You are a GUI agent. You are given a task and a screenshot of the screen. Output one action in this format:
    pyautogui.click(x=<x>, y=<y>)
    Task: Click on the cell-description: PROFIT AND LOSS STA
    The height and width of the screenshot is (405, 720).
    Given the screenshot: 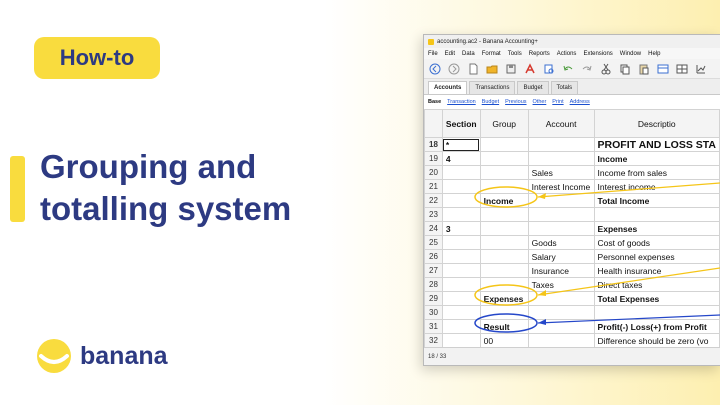 What is the action you would take?
    pyautogui.click(x=656, y=144)
    